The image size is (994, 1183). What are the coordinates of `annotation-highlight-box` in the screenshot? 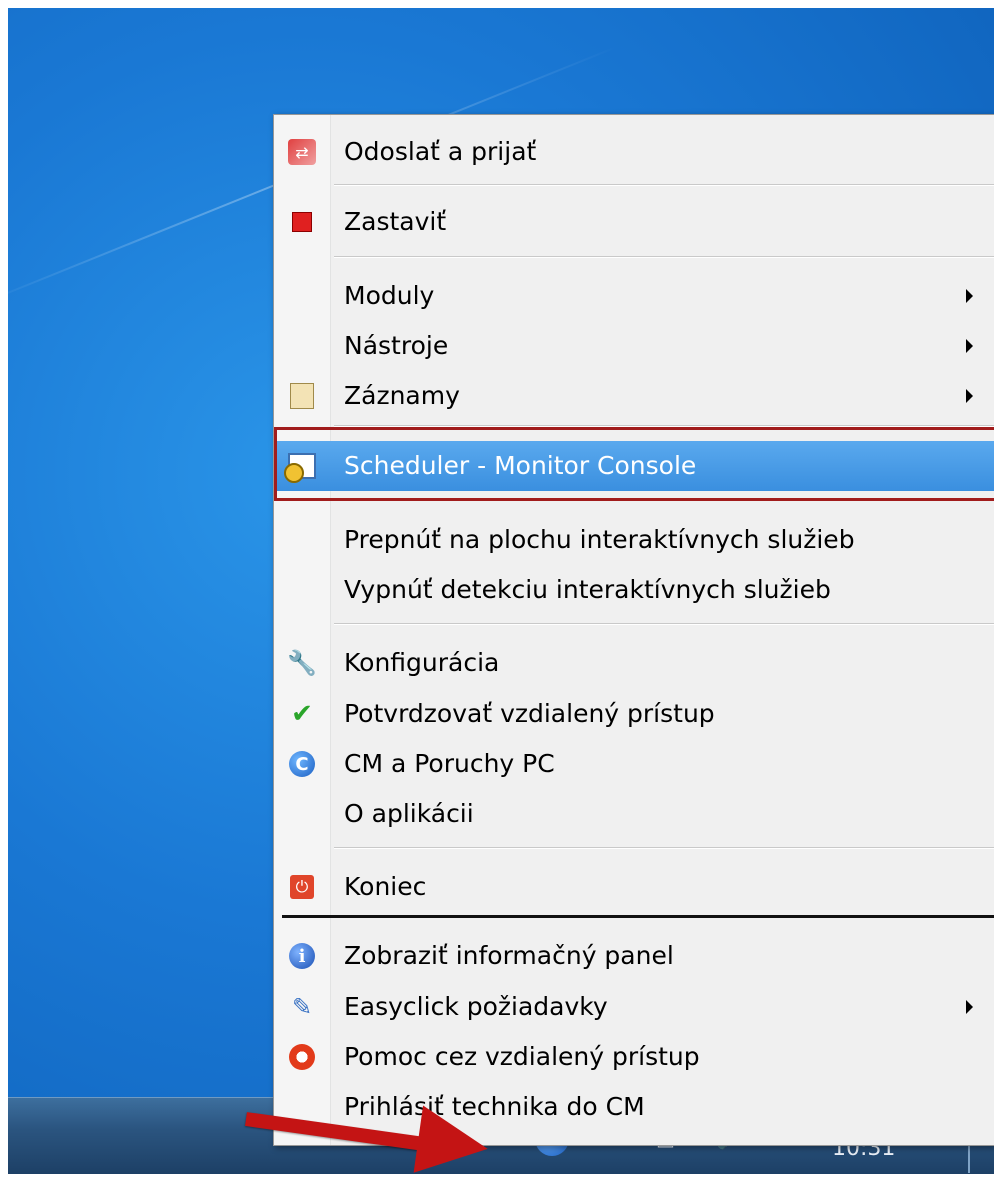 It's located at (634, 464).